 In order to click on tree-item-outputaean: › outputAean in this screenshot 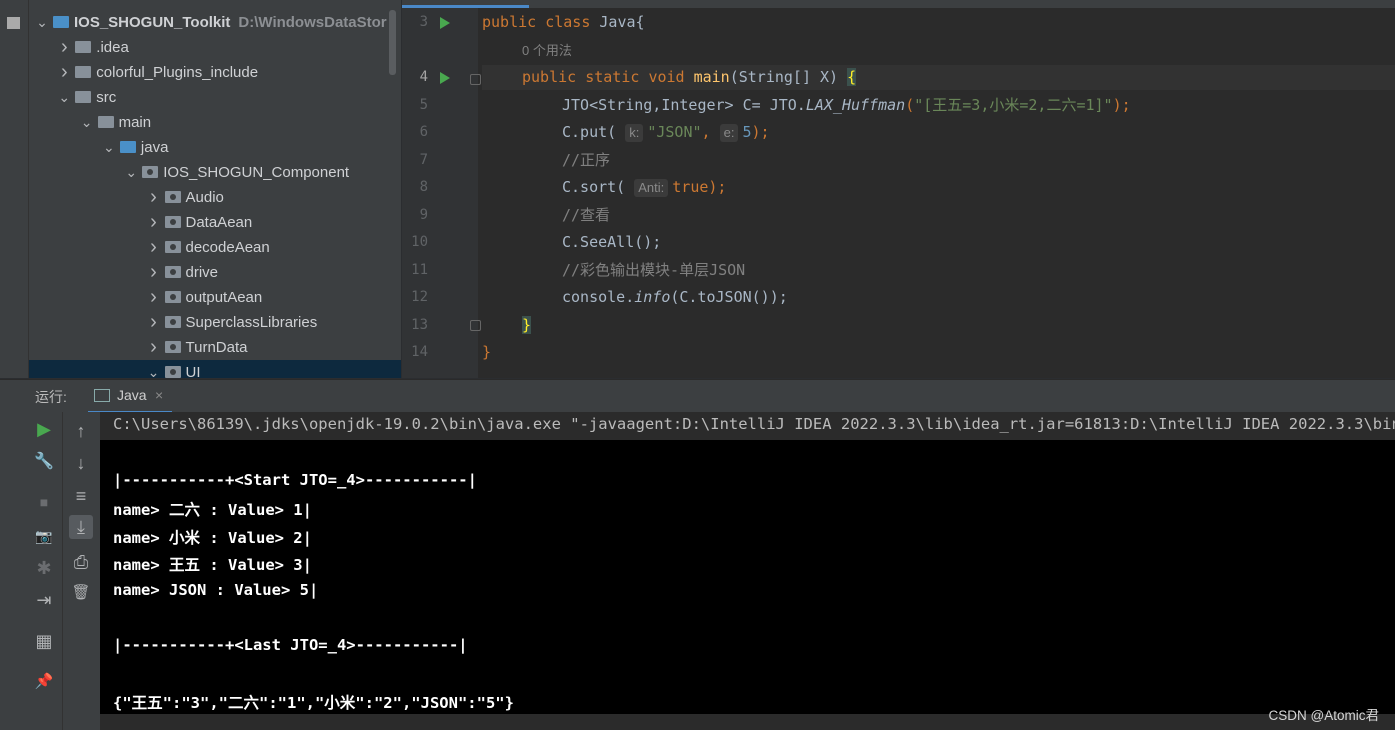, I will do `click(215, 297)`.